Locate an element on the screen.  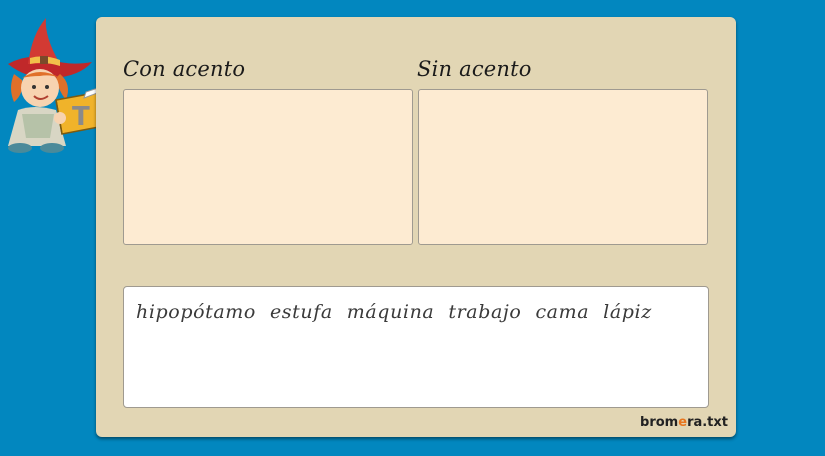
word-estufa: estufa is located at coordinates (301, 312).